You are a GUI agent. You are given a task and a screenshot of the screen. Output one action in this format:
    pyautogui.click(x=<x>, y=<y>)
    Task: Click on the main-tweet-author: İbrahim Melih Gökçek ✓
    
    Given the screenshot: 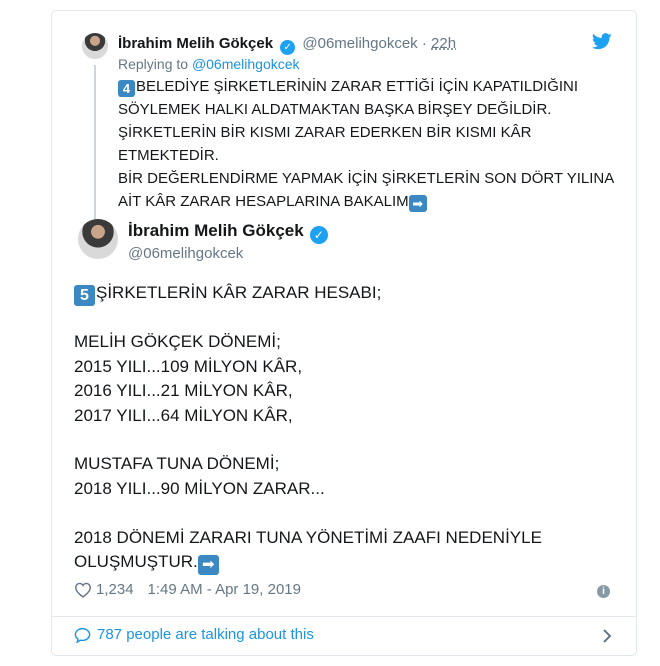 What is the action you would take?
    pyautogui.click(x=229, y=232)
    